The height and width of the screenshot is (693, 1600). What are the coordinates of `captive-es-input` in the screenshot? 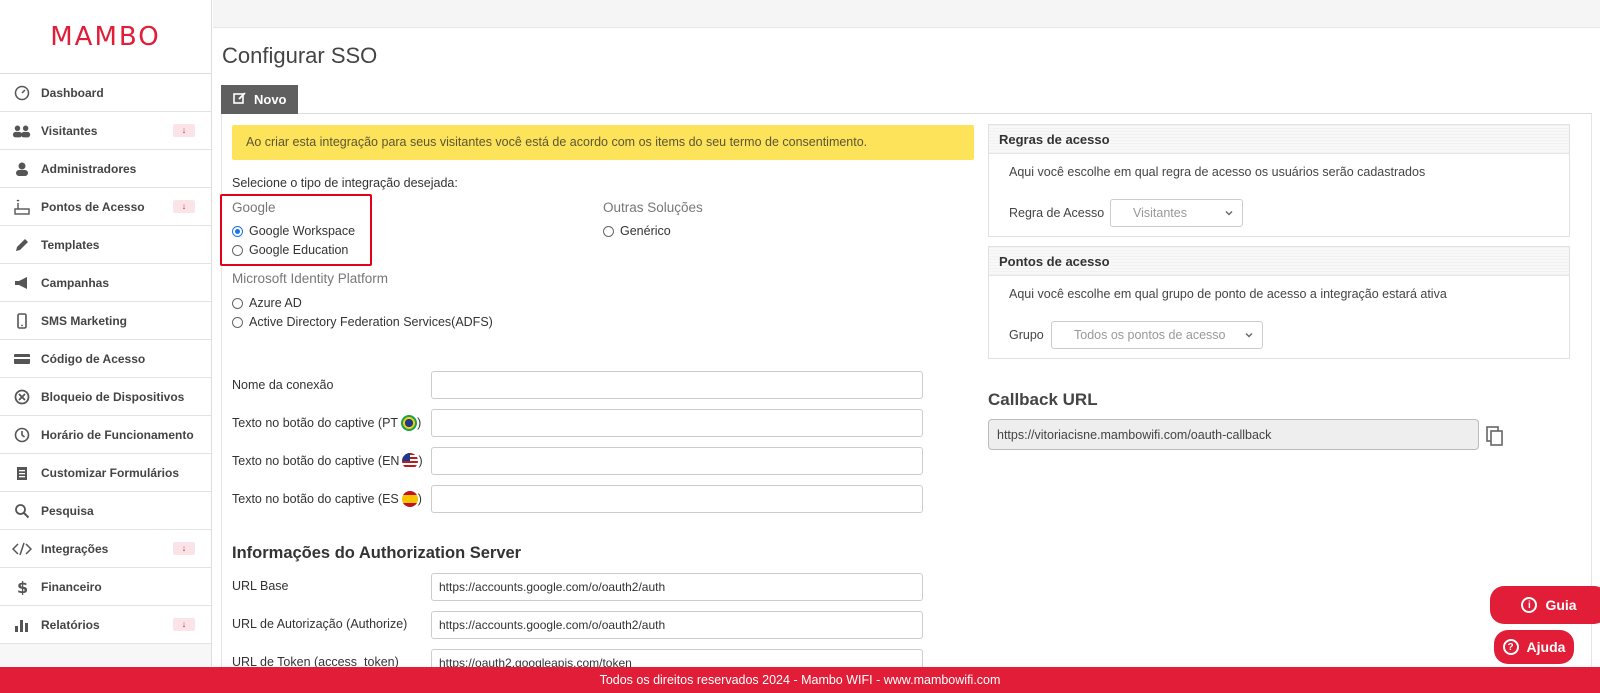 It's located at (677, 499).